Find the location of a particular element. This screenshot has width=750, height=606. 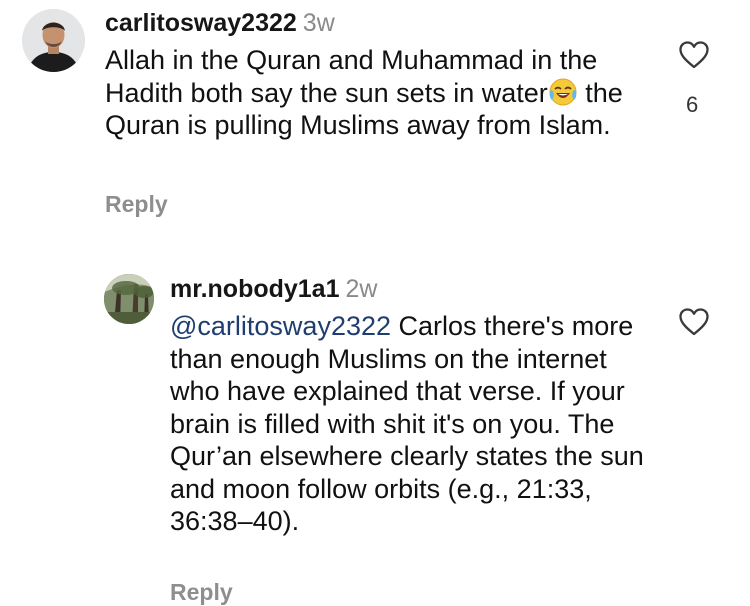

comment-header: mr.nobody1a1 2w is located at coordinates (273, 289).